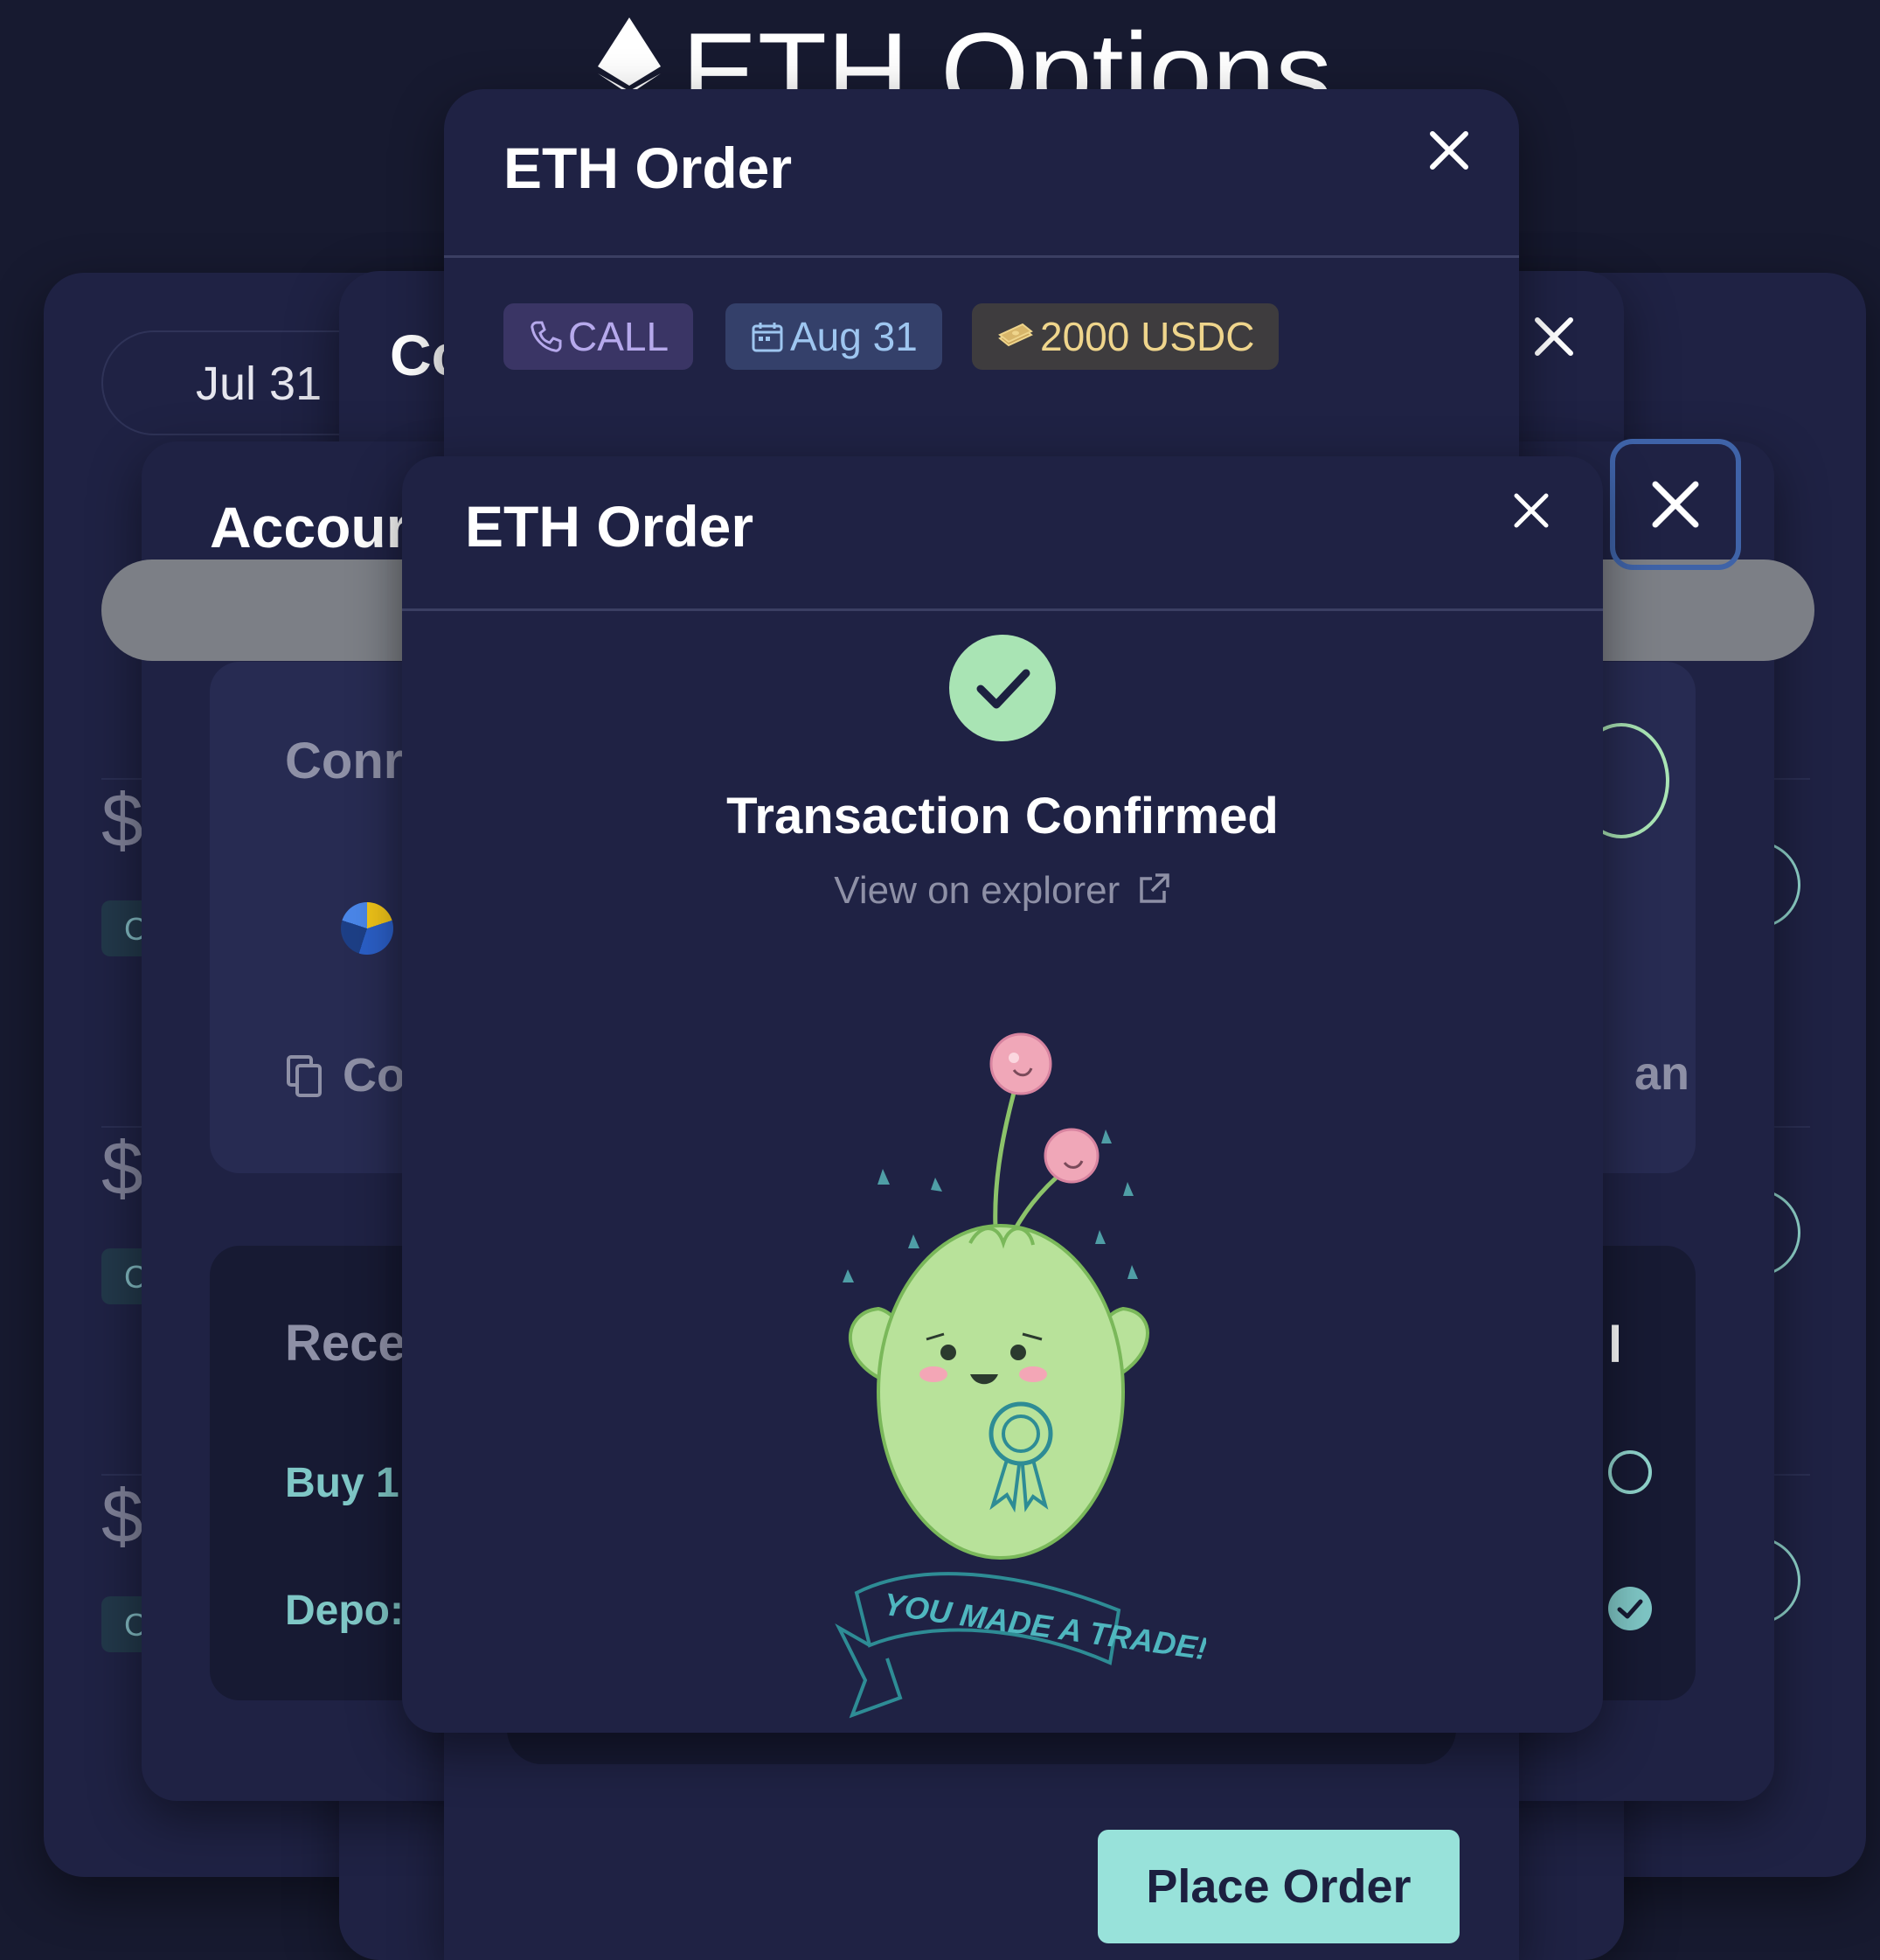 The width and height of the screenshot is (1880, 1960). What do you see at coordinates (648, 168) in the screenshot?
I see `order-modal-title: ETH Order` at bounding box center [648, 168].